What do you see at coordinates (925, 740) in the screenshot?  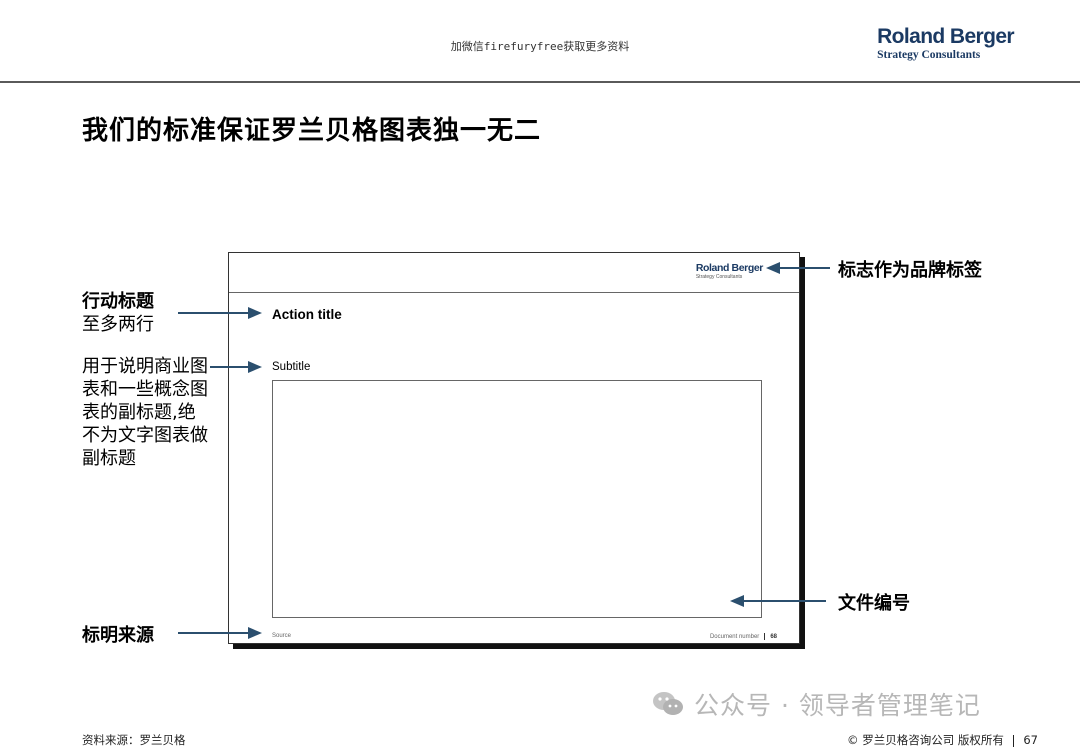 I see `copyright-text: © 罗兰贝格咨询公司 版权所有` at bounding box center [925, 740].